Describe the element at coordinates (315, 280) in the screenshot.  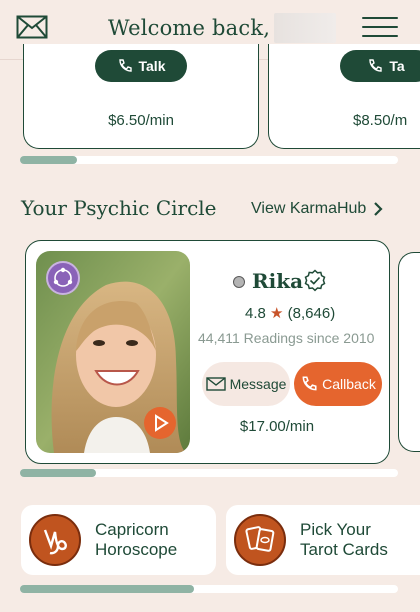
I see `verified-badge-icon` at that location.